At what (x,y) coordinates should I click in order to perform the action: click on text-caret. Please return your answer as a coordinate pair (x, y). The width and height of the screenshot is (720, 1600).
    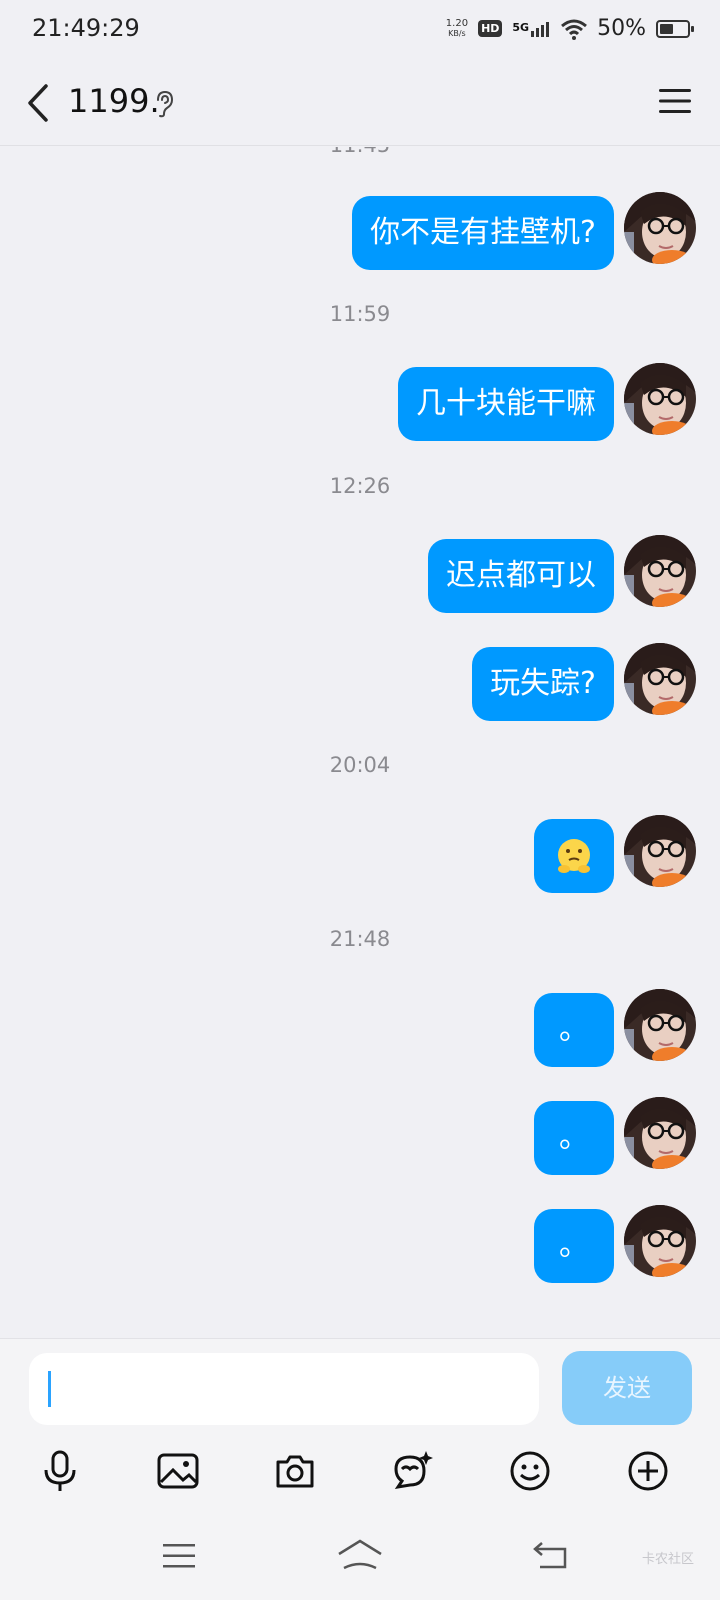
    Looking at the image, I should click on (49, 1389).